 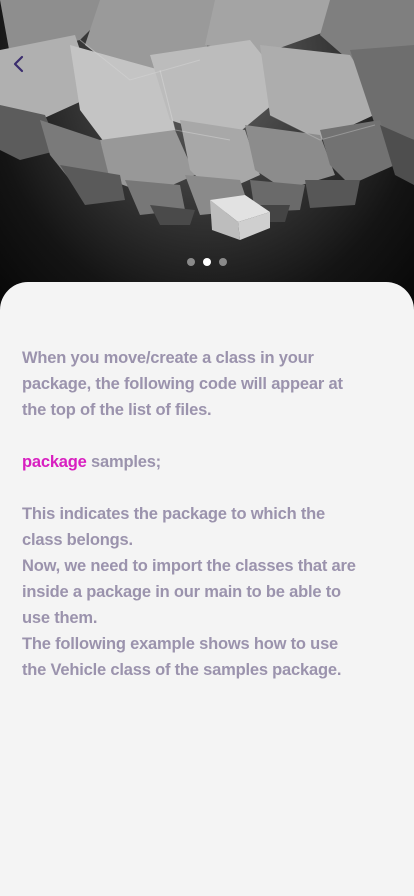 I want to click on chevron-left-icon, so click(x=18, y=64).